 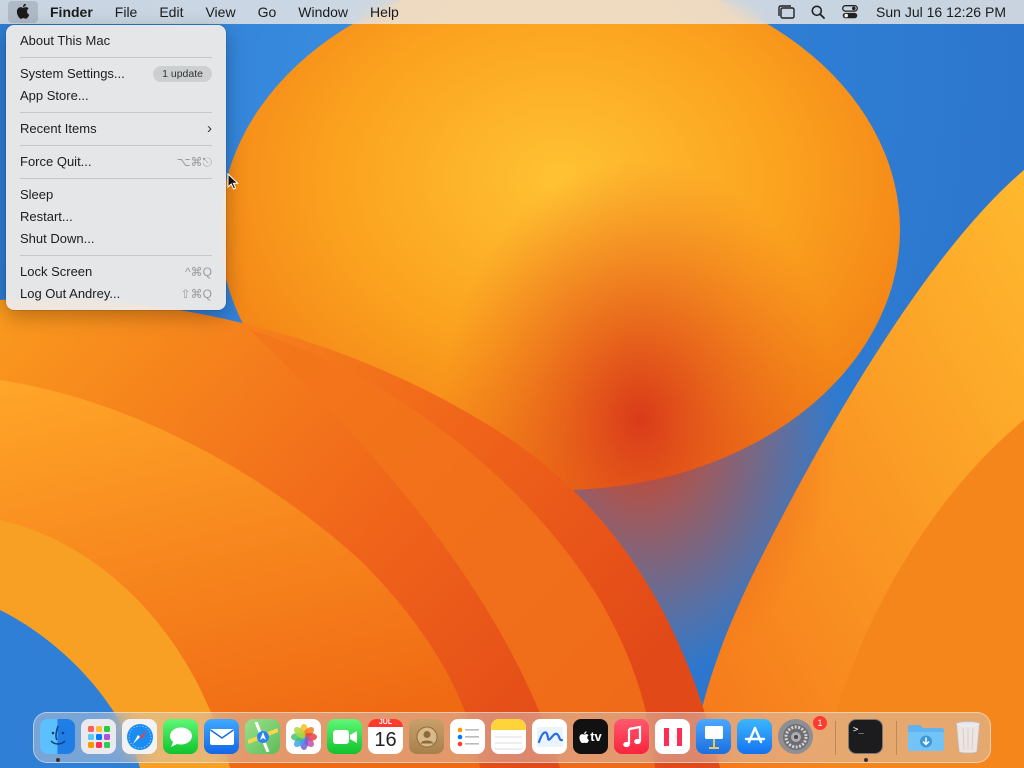 I want to click on menu-item-lock-screen: Lock Screen ^⌘Q, so click(x=116, y=272).